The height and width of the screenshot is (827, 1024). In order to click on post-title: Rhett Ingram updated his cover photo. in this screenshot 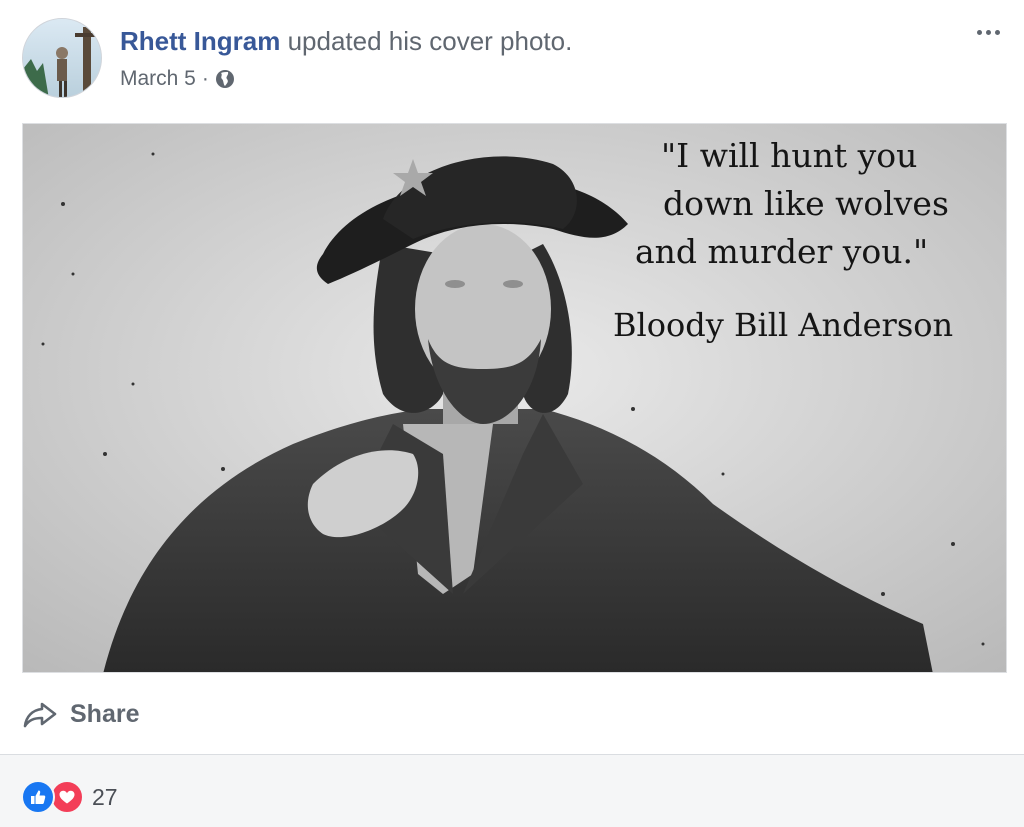, I will do `click(346, 41)`.